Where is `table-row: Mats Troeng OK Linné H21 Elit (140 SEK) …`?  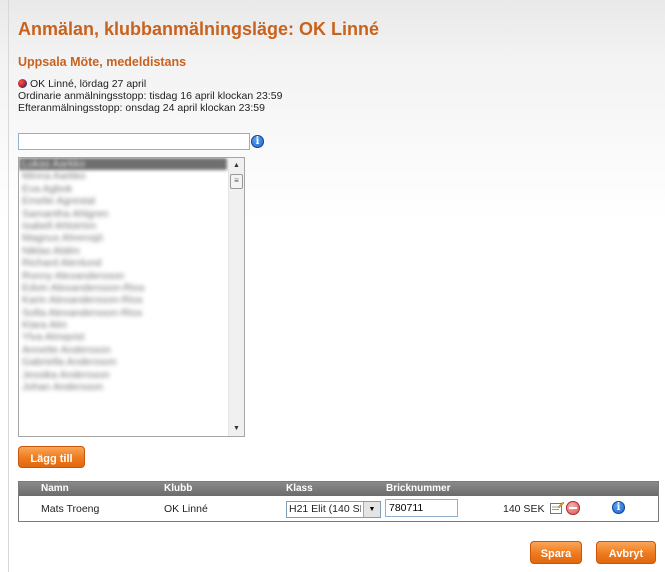 table-row: Mats Troeng OK Linné H21 Elit (140 SEK) … is located at coordinates (338, 508).